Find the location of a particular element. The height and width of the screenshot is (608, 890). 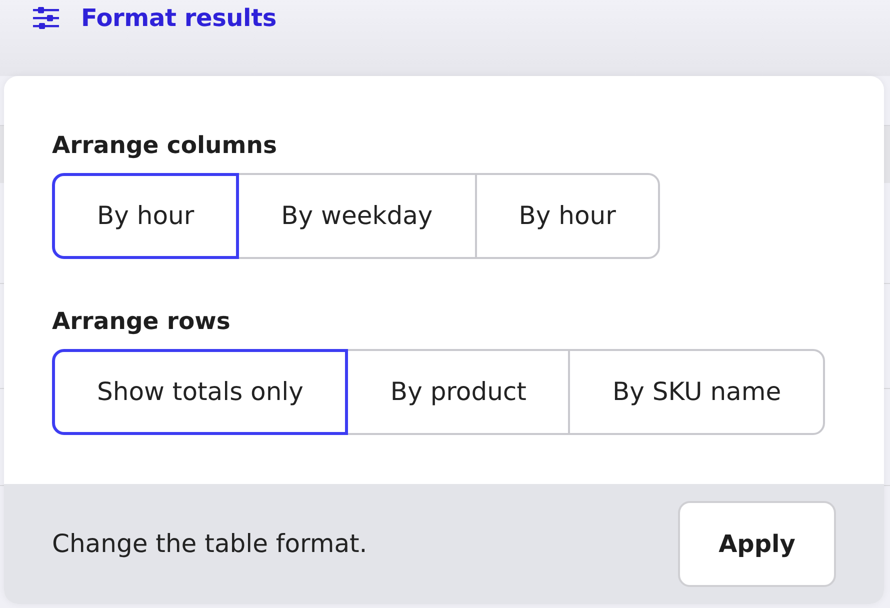

section-heading: Arrange rows is located at coordinates (142, 321).